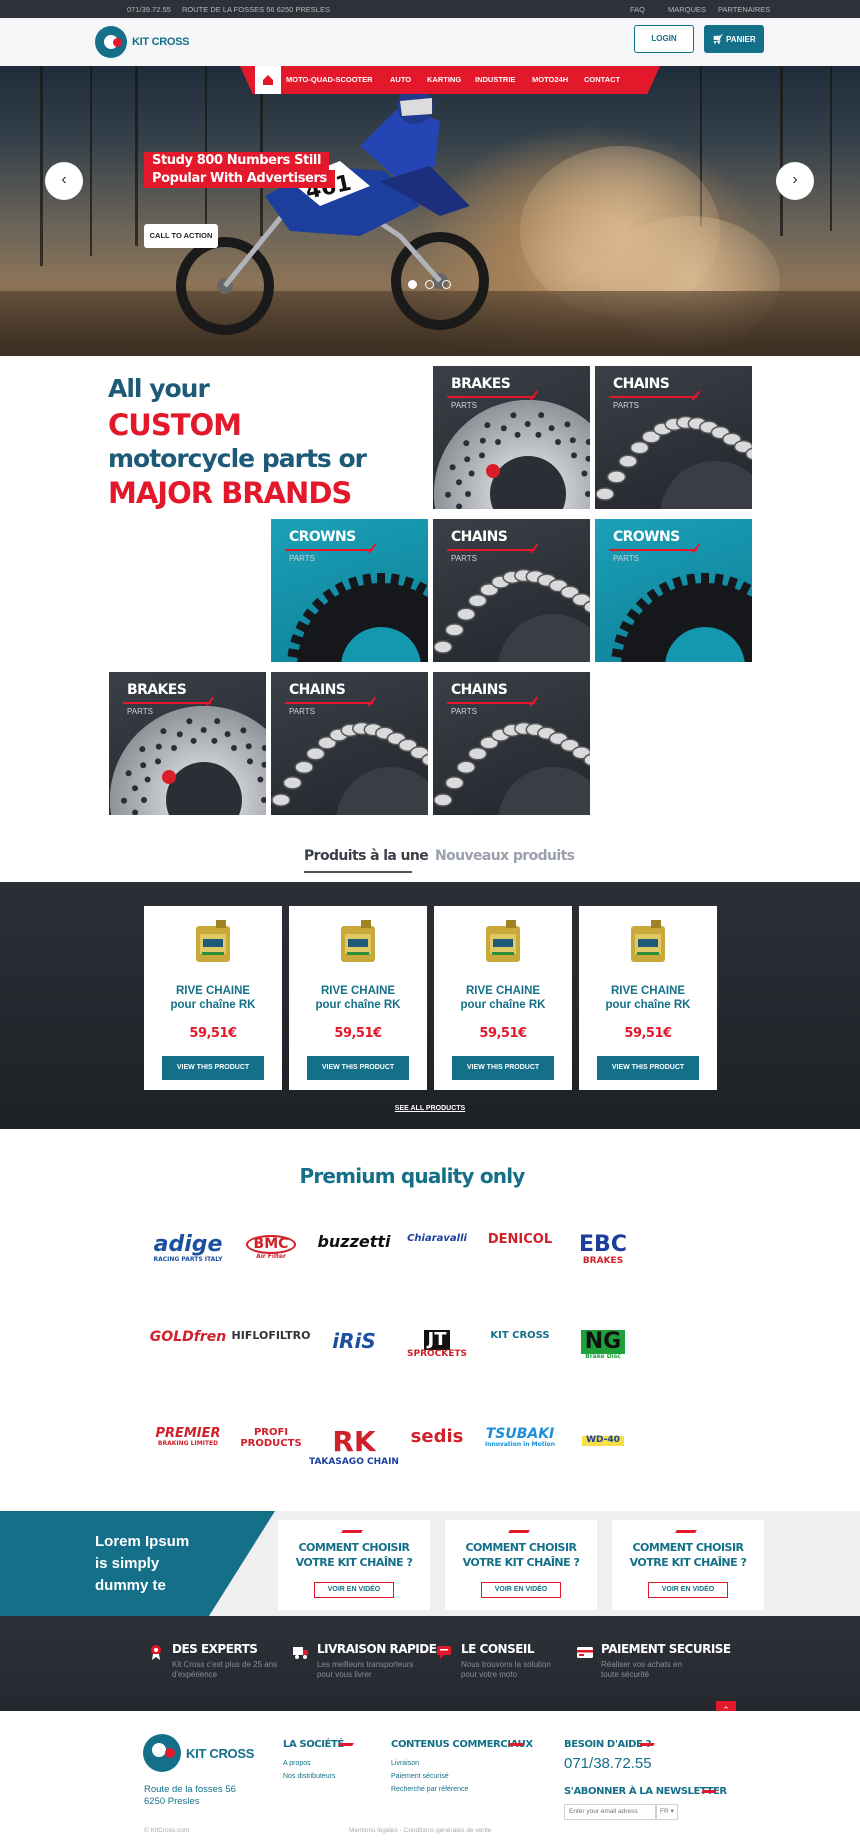  What do you see at coordinates (203, 1754) in the screenshot?
I see `footer-logo: KIT CROSS` at bounding box center [203, 1754].